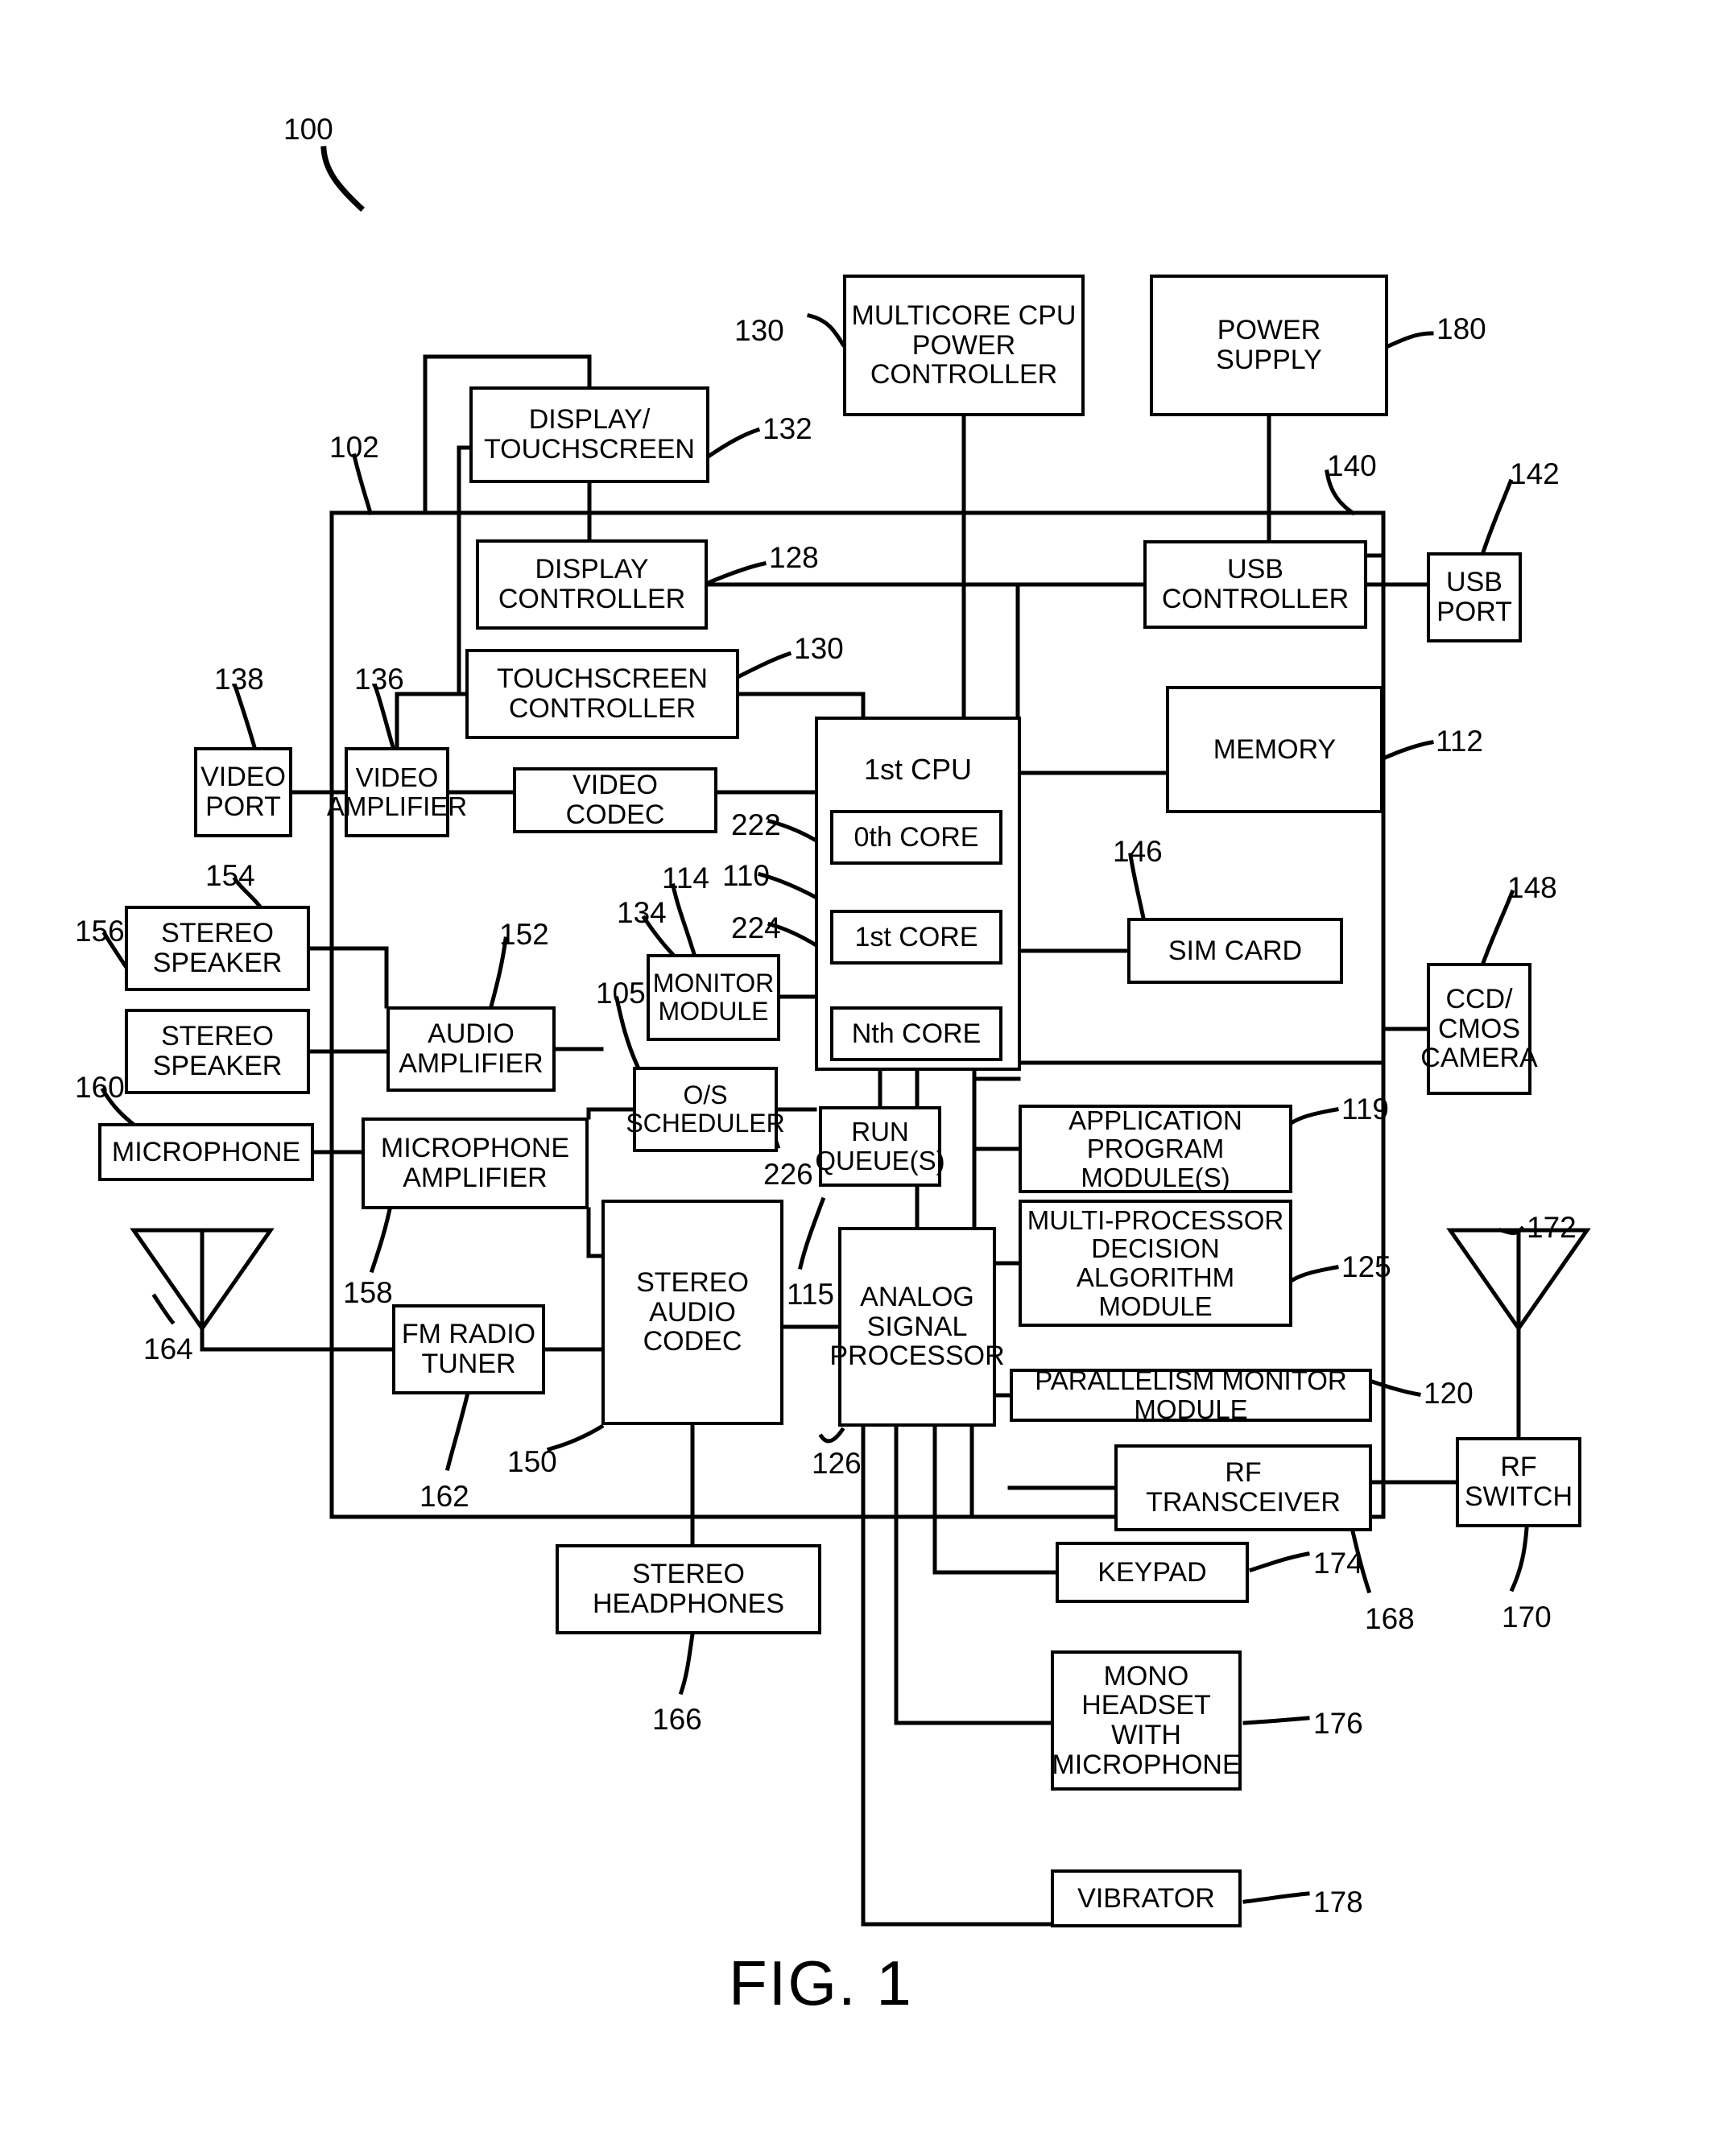  I want to click on ref-148: 148, so click(1532, 888).